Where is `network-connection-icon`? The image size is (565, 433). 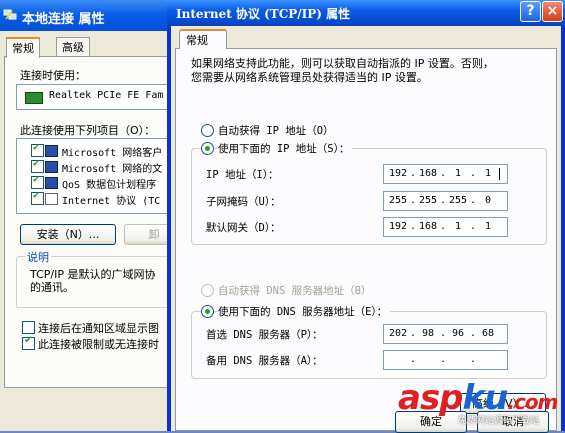 network-connection-icon is located at coordinates (10, 14).